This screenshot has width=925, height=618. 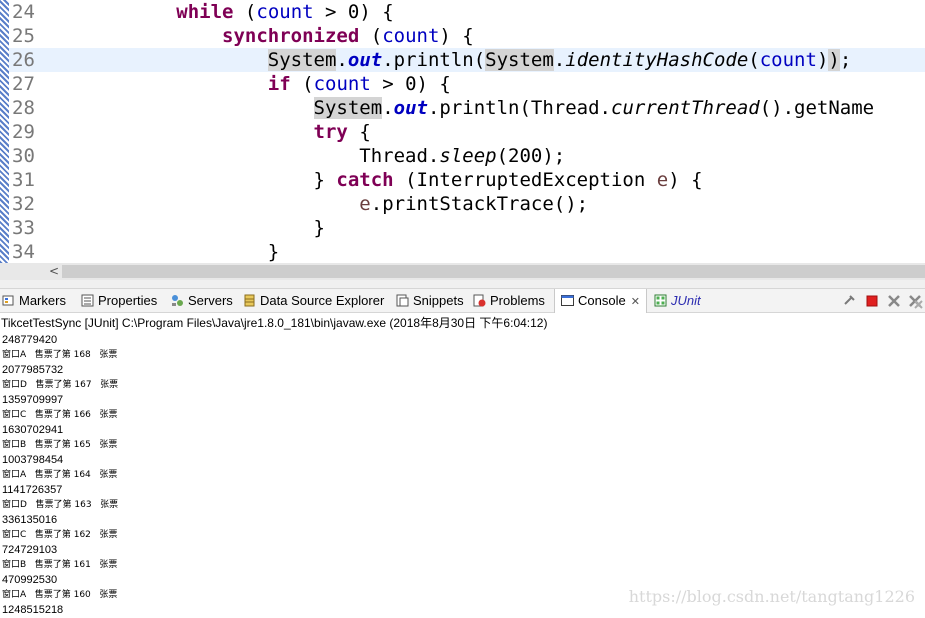 What do you see at coordinates (216, 12) in the screenshot?
I see `code-text: while (count > 0) {` at bounding box center [216, 12].